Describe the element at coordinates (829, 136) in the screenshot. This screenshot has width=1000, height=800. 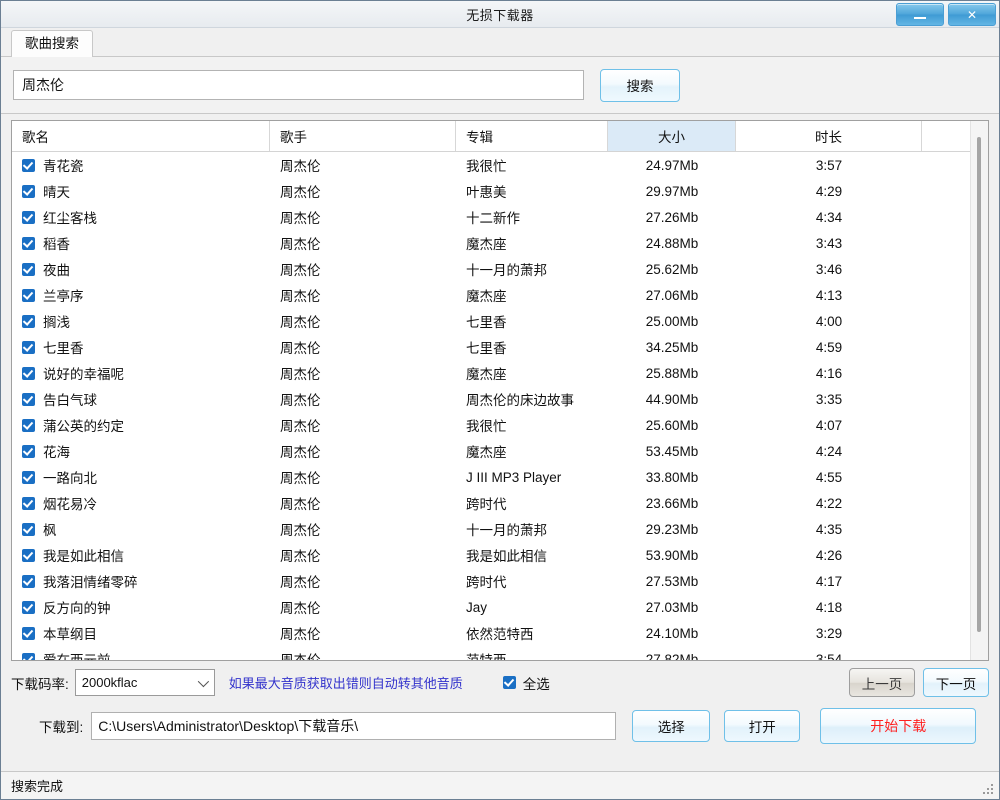
I see `column-header-duration: 时长` at that location.